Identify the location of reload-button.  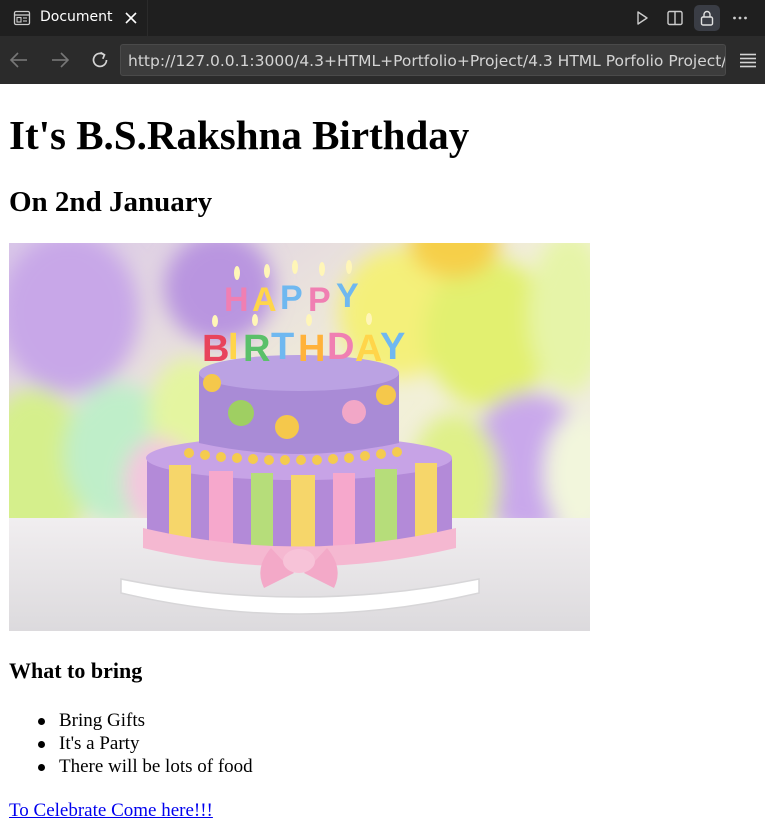
(100, 60).